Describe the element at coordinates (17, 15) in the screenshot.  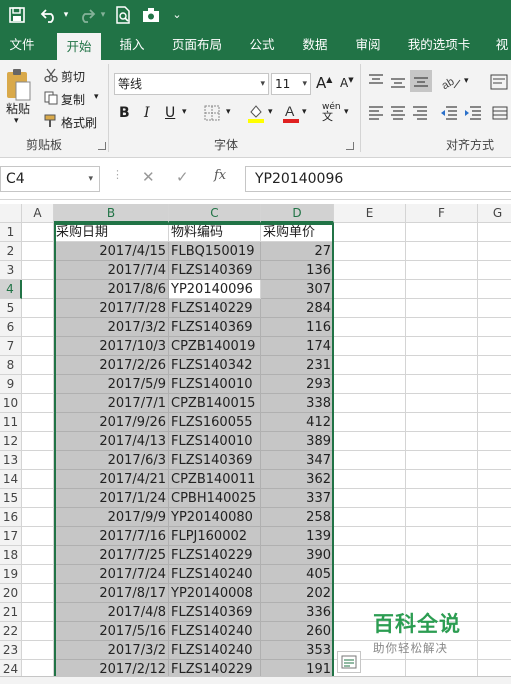
I see `save-icon` at that location.